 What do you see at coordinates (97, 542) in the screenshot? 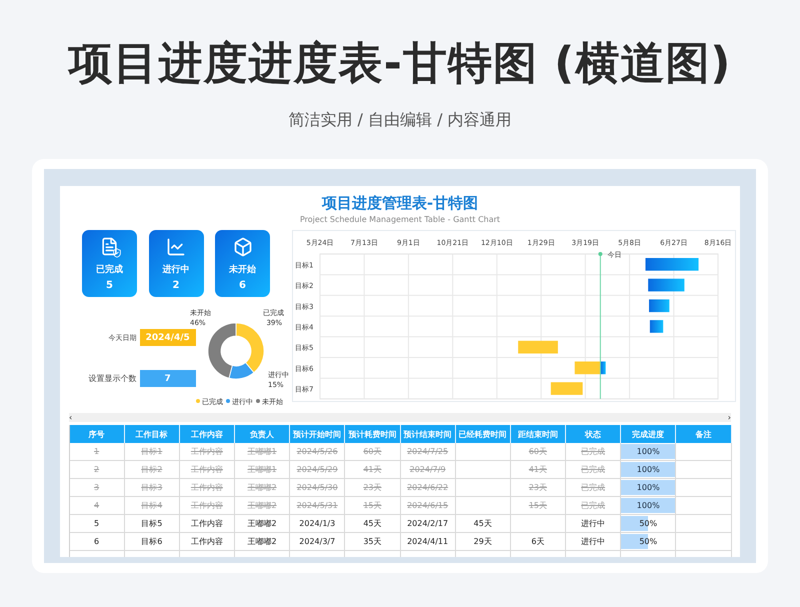
I see `table-cell: 6` at bounding box center [97, 542].